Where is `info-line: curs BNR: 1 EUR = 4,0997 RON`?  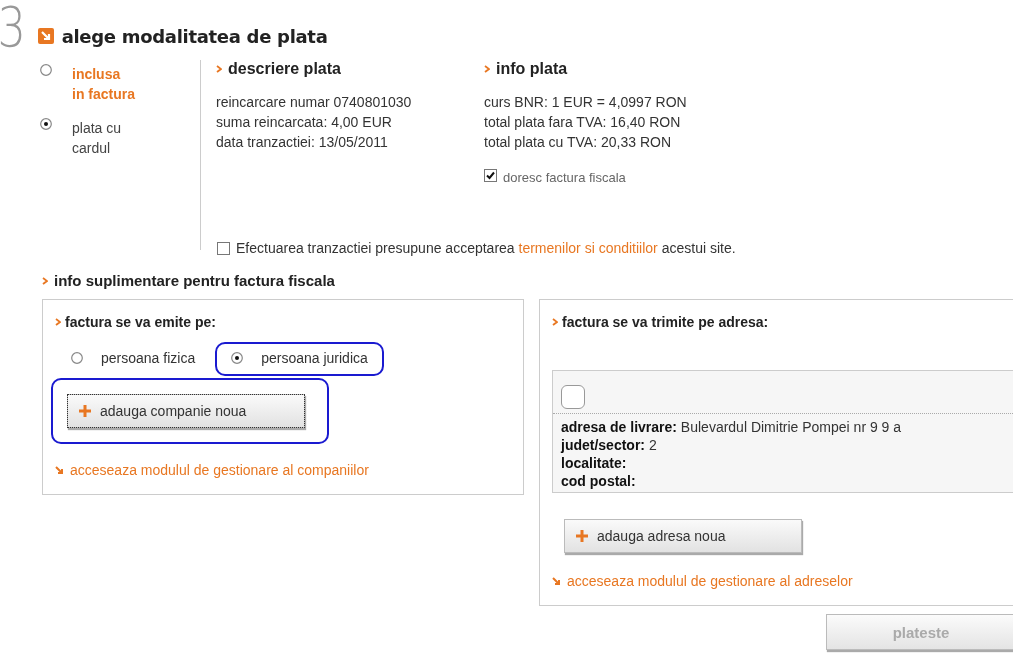 info-line: curs BNR: 1 EUR = 4,0997 RON is located at coordinates (586, 102).